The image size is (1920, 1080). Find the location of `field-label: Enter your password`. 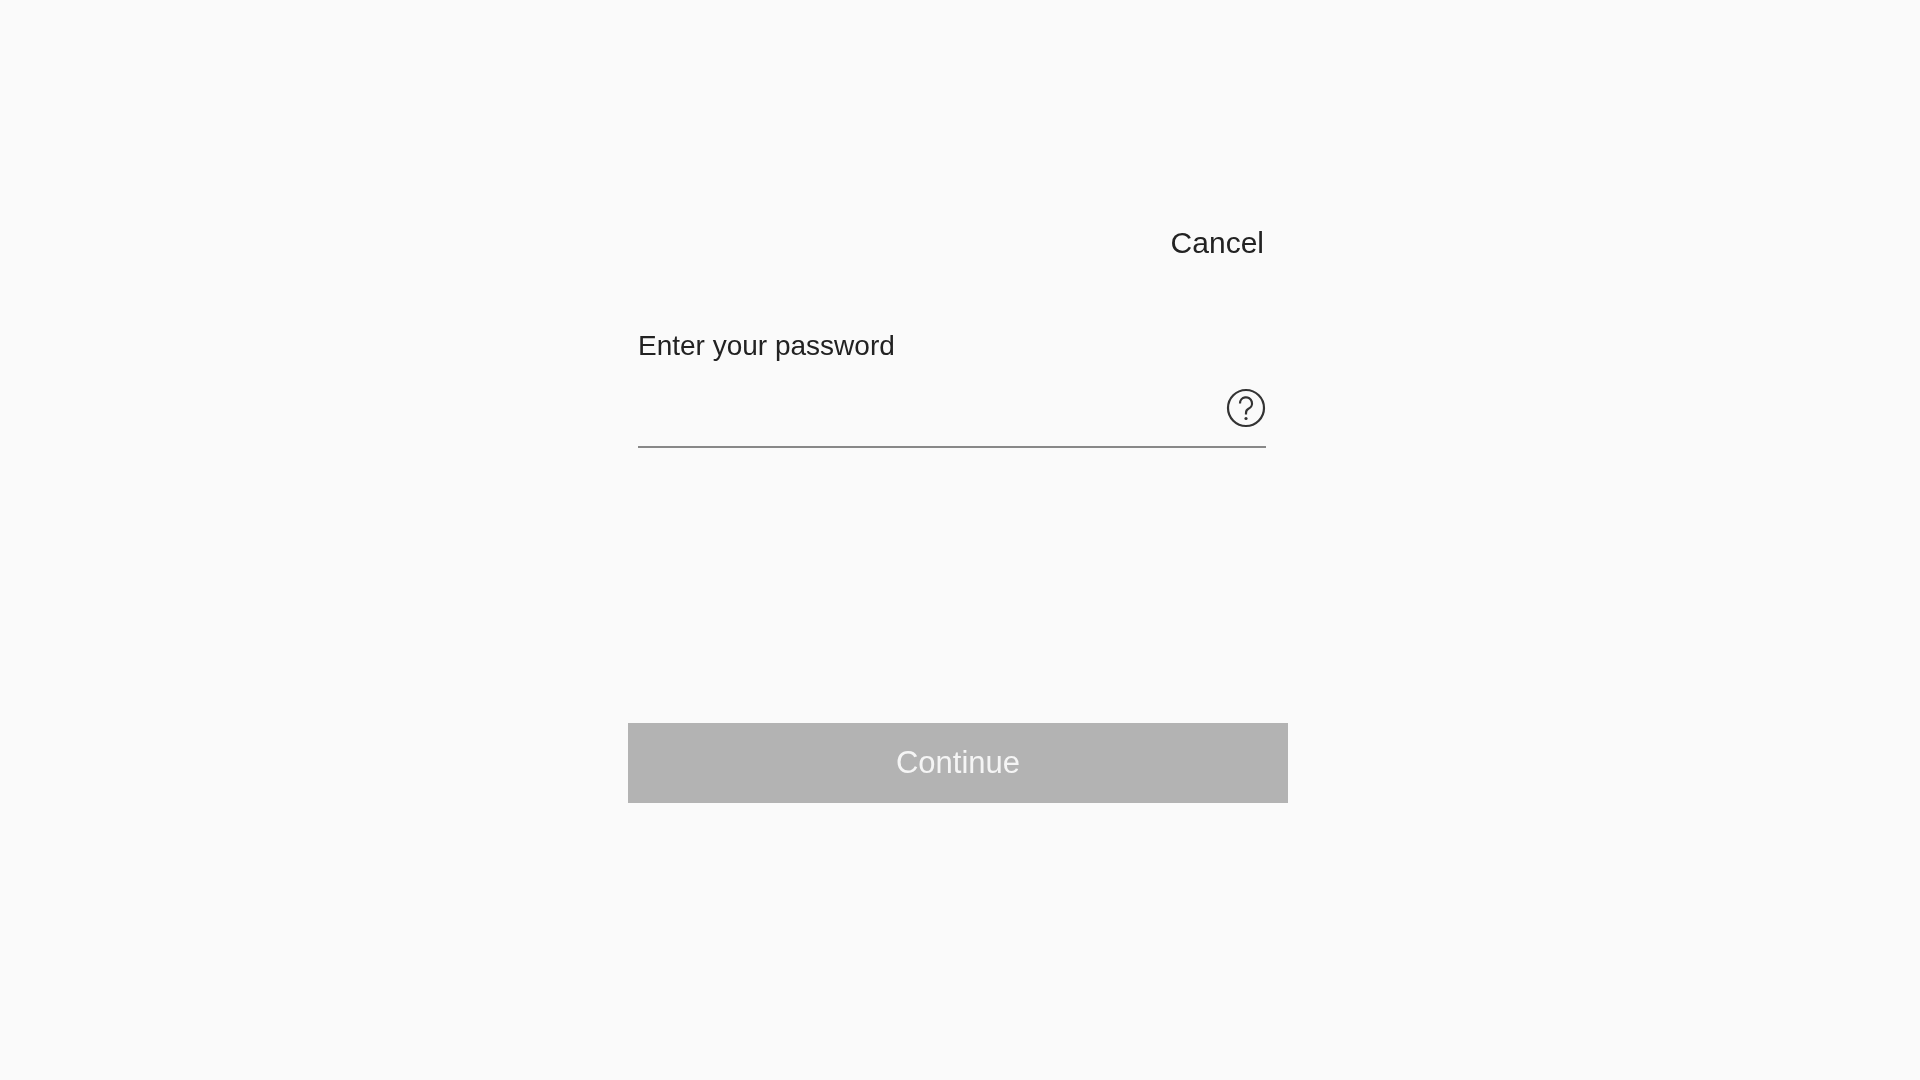

field-label: Enter your password is located at coordinates (767, 346).